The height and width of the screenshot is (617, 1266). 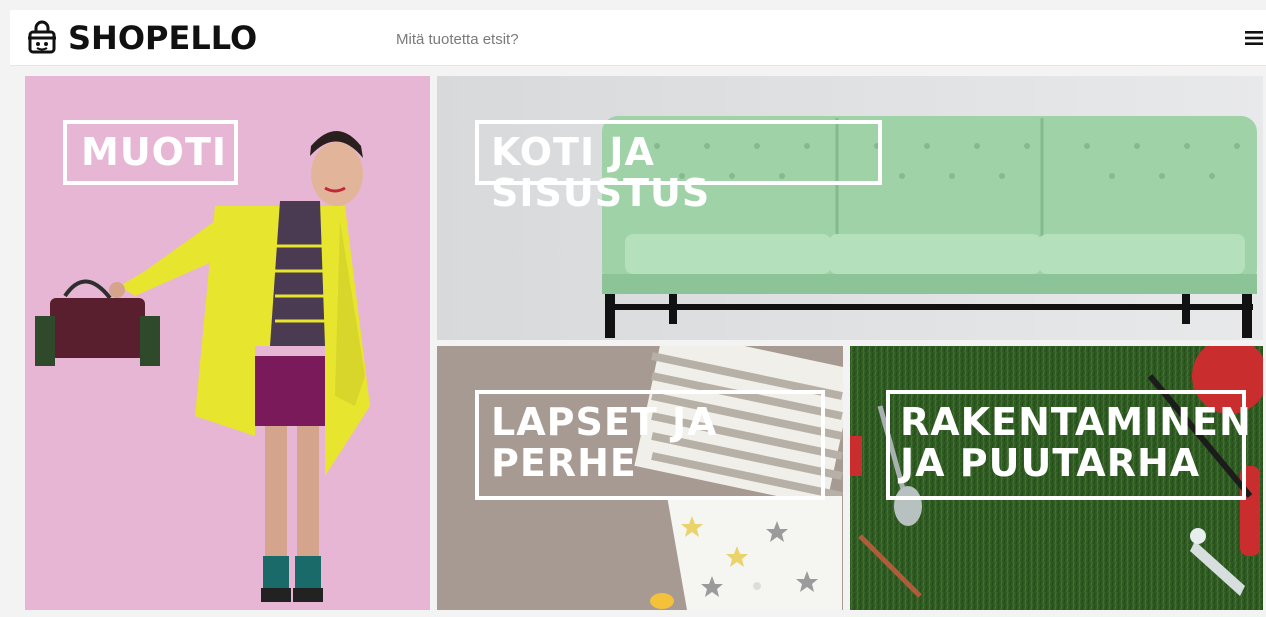 I want to click on search-input, so click(x=606, y=39).